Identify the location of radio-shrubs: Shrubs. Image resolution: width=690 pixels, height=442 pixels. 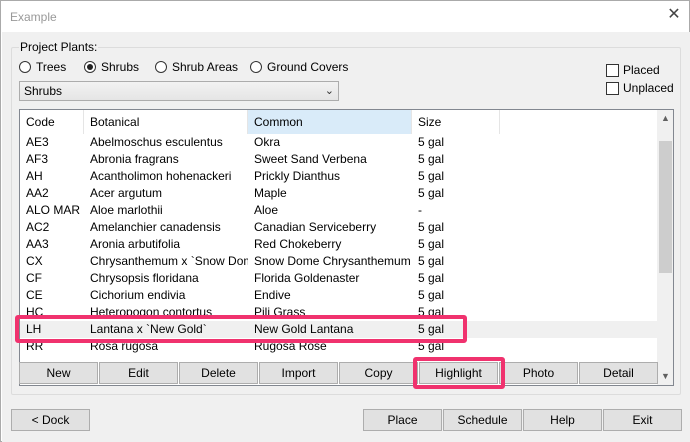
(111, 67).